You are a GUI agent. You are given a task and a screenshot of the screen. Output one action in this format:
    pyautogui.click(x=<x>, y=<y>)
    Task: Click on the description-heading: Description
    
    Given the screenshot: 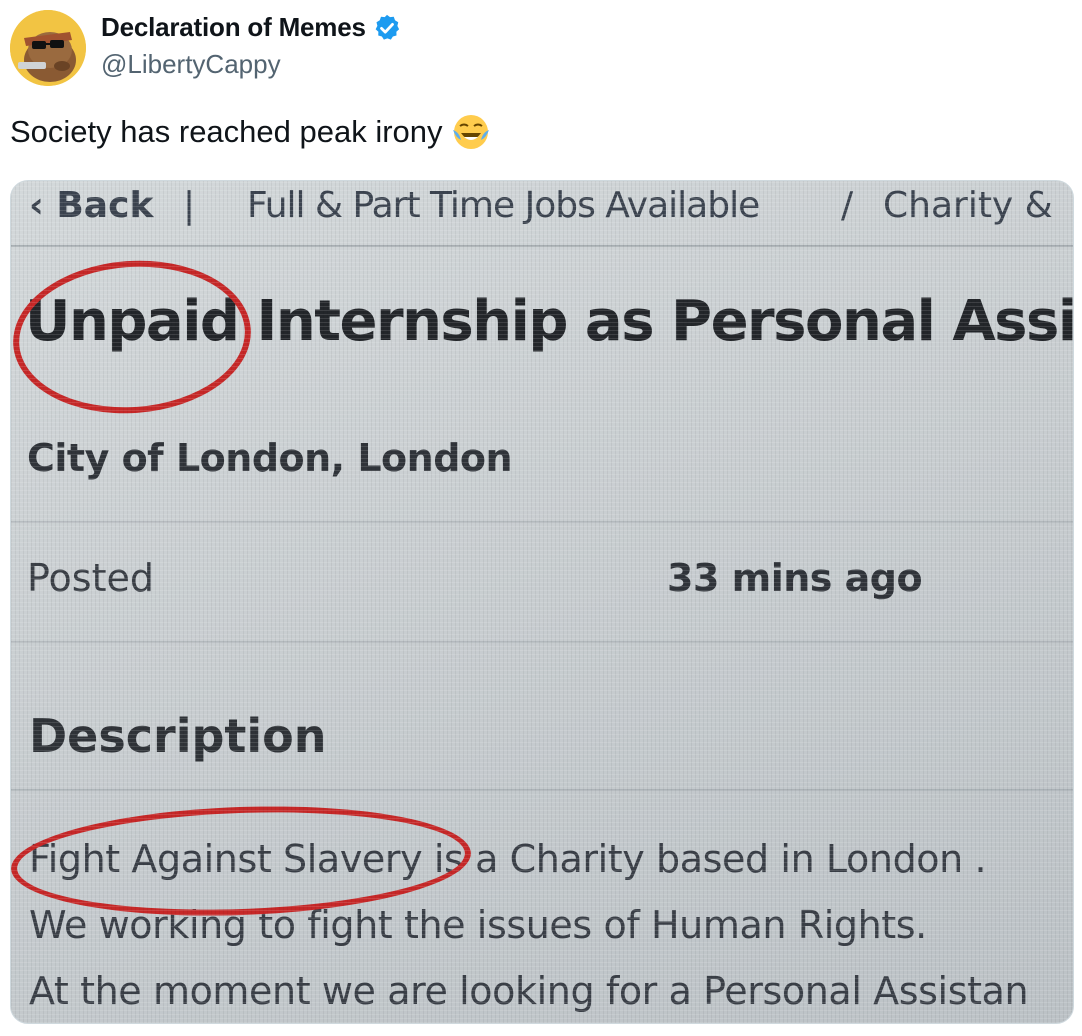 What is the action you would take?
    pyautogui.click(x=178, y=736)
    